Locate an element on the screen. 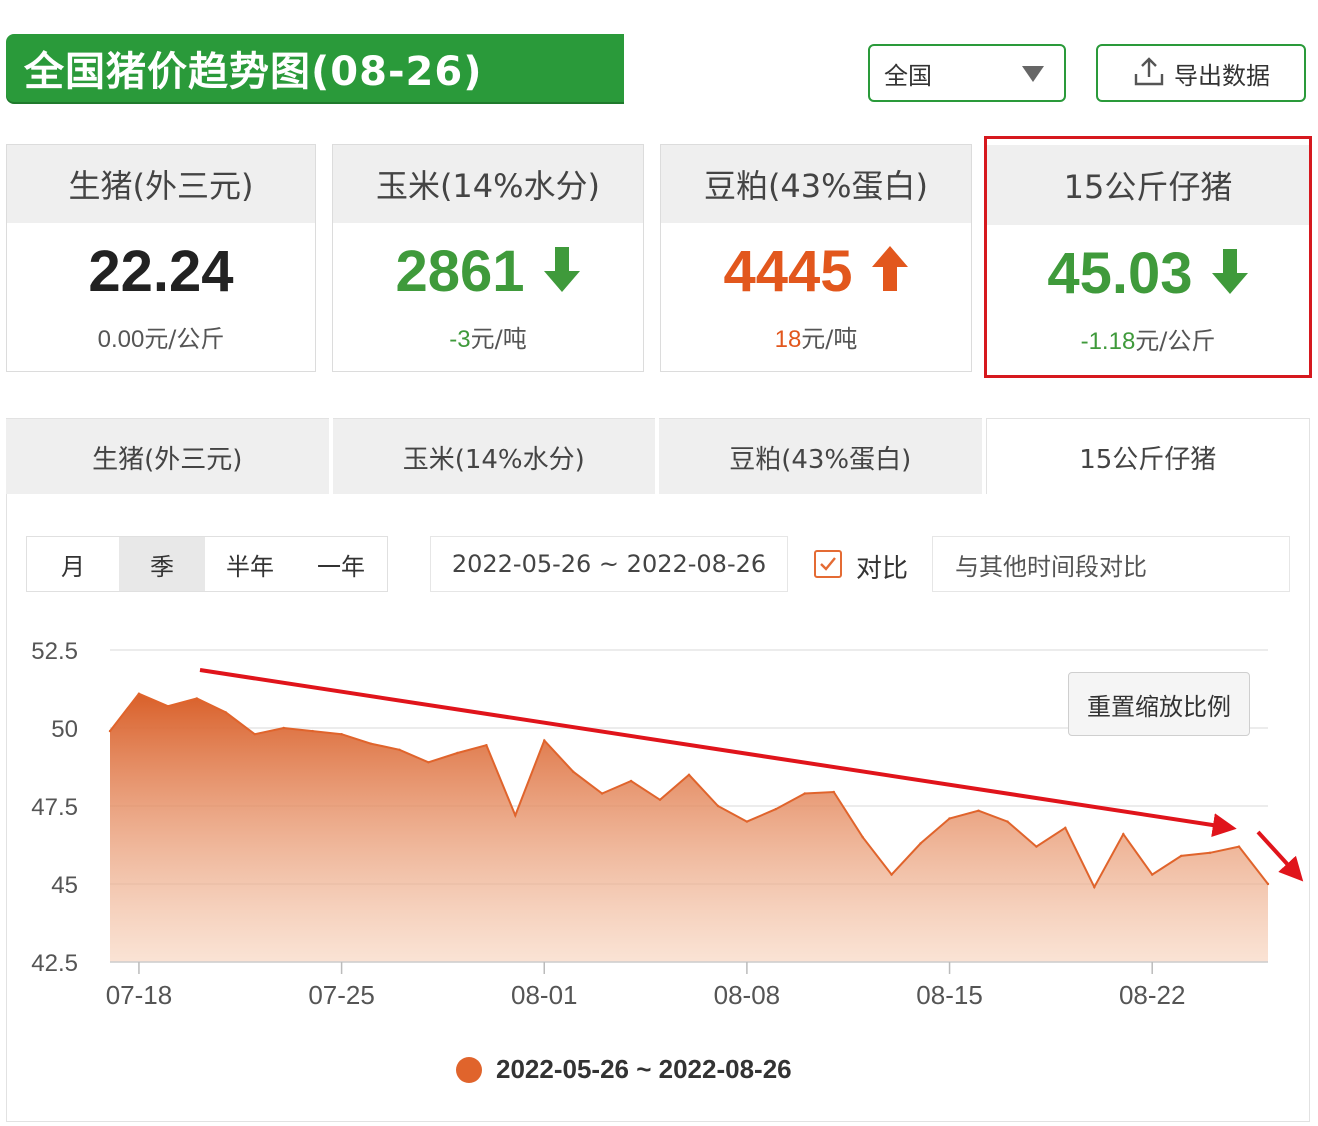 The height and width of the screenshot is (1126, 1318). drop-annotation-arrow is located at coordinates (1280, 856).